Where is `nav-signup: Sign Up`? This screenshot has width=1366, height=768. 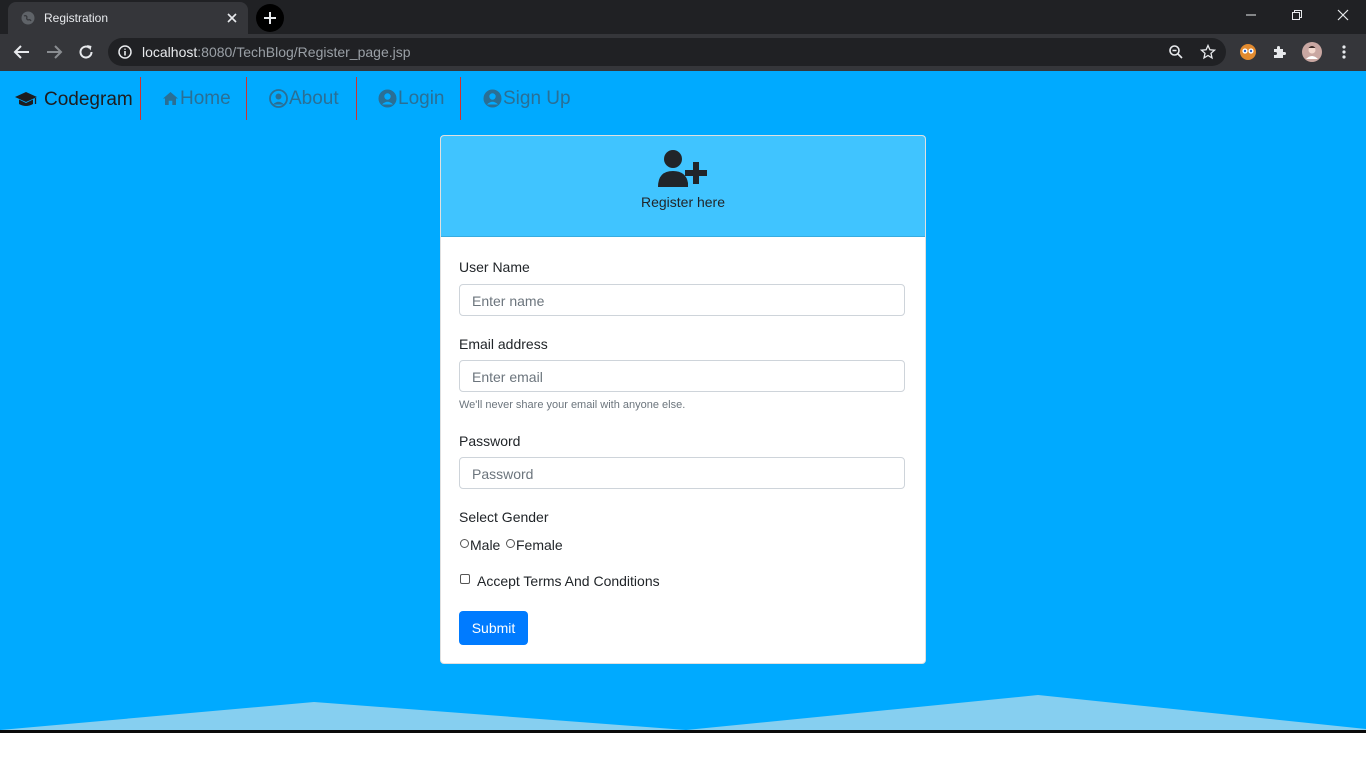 nav-signup: Sign Up is located at coordinates (527, 98).